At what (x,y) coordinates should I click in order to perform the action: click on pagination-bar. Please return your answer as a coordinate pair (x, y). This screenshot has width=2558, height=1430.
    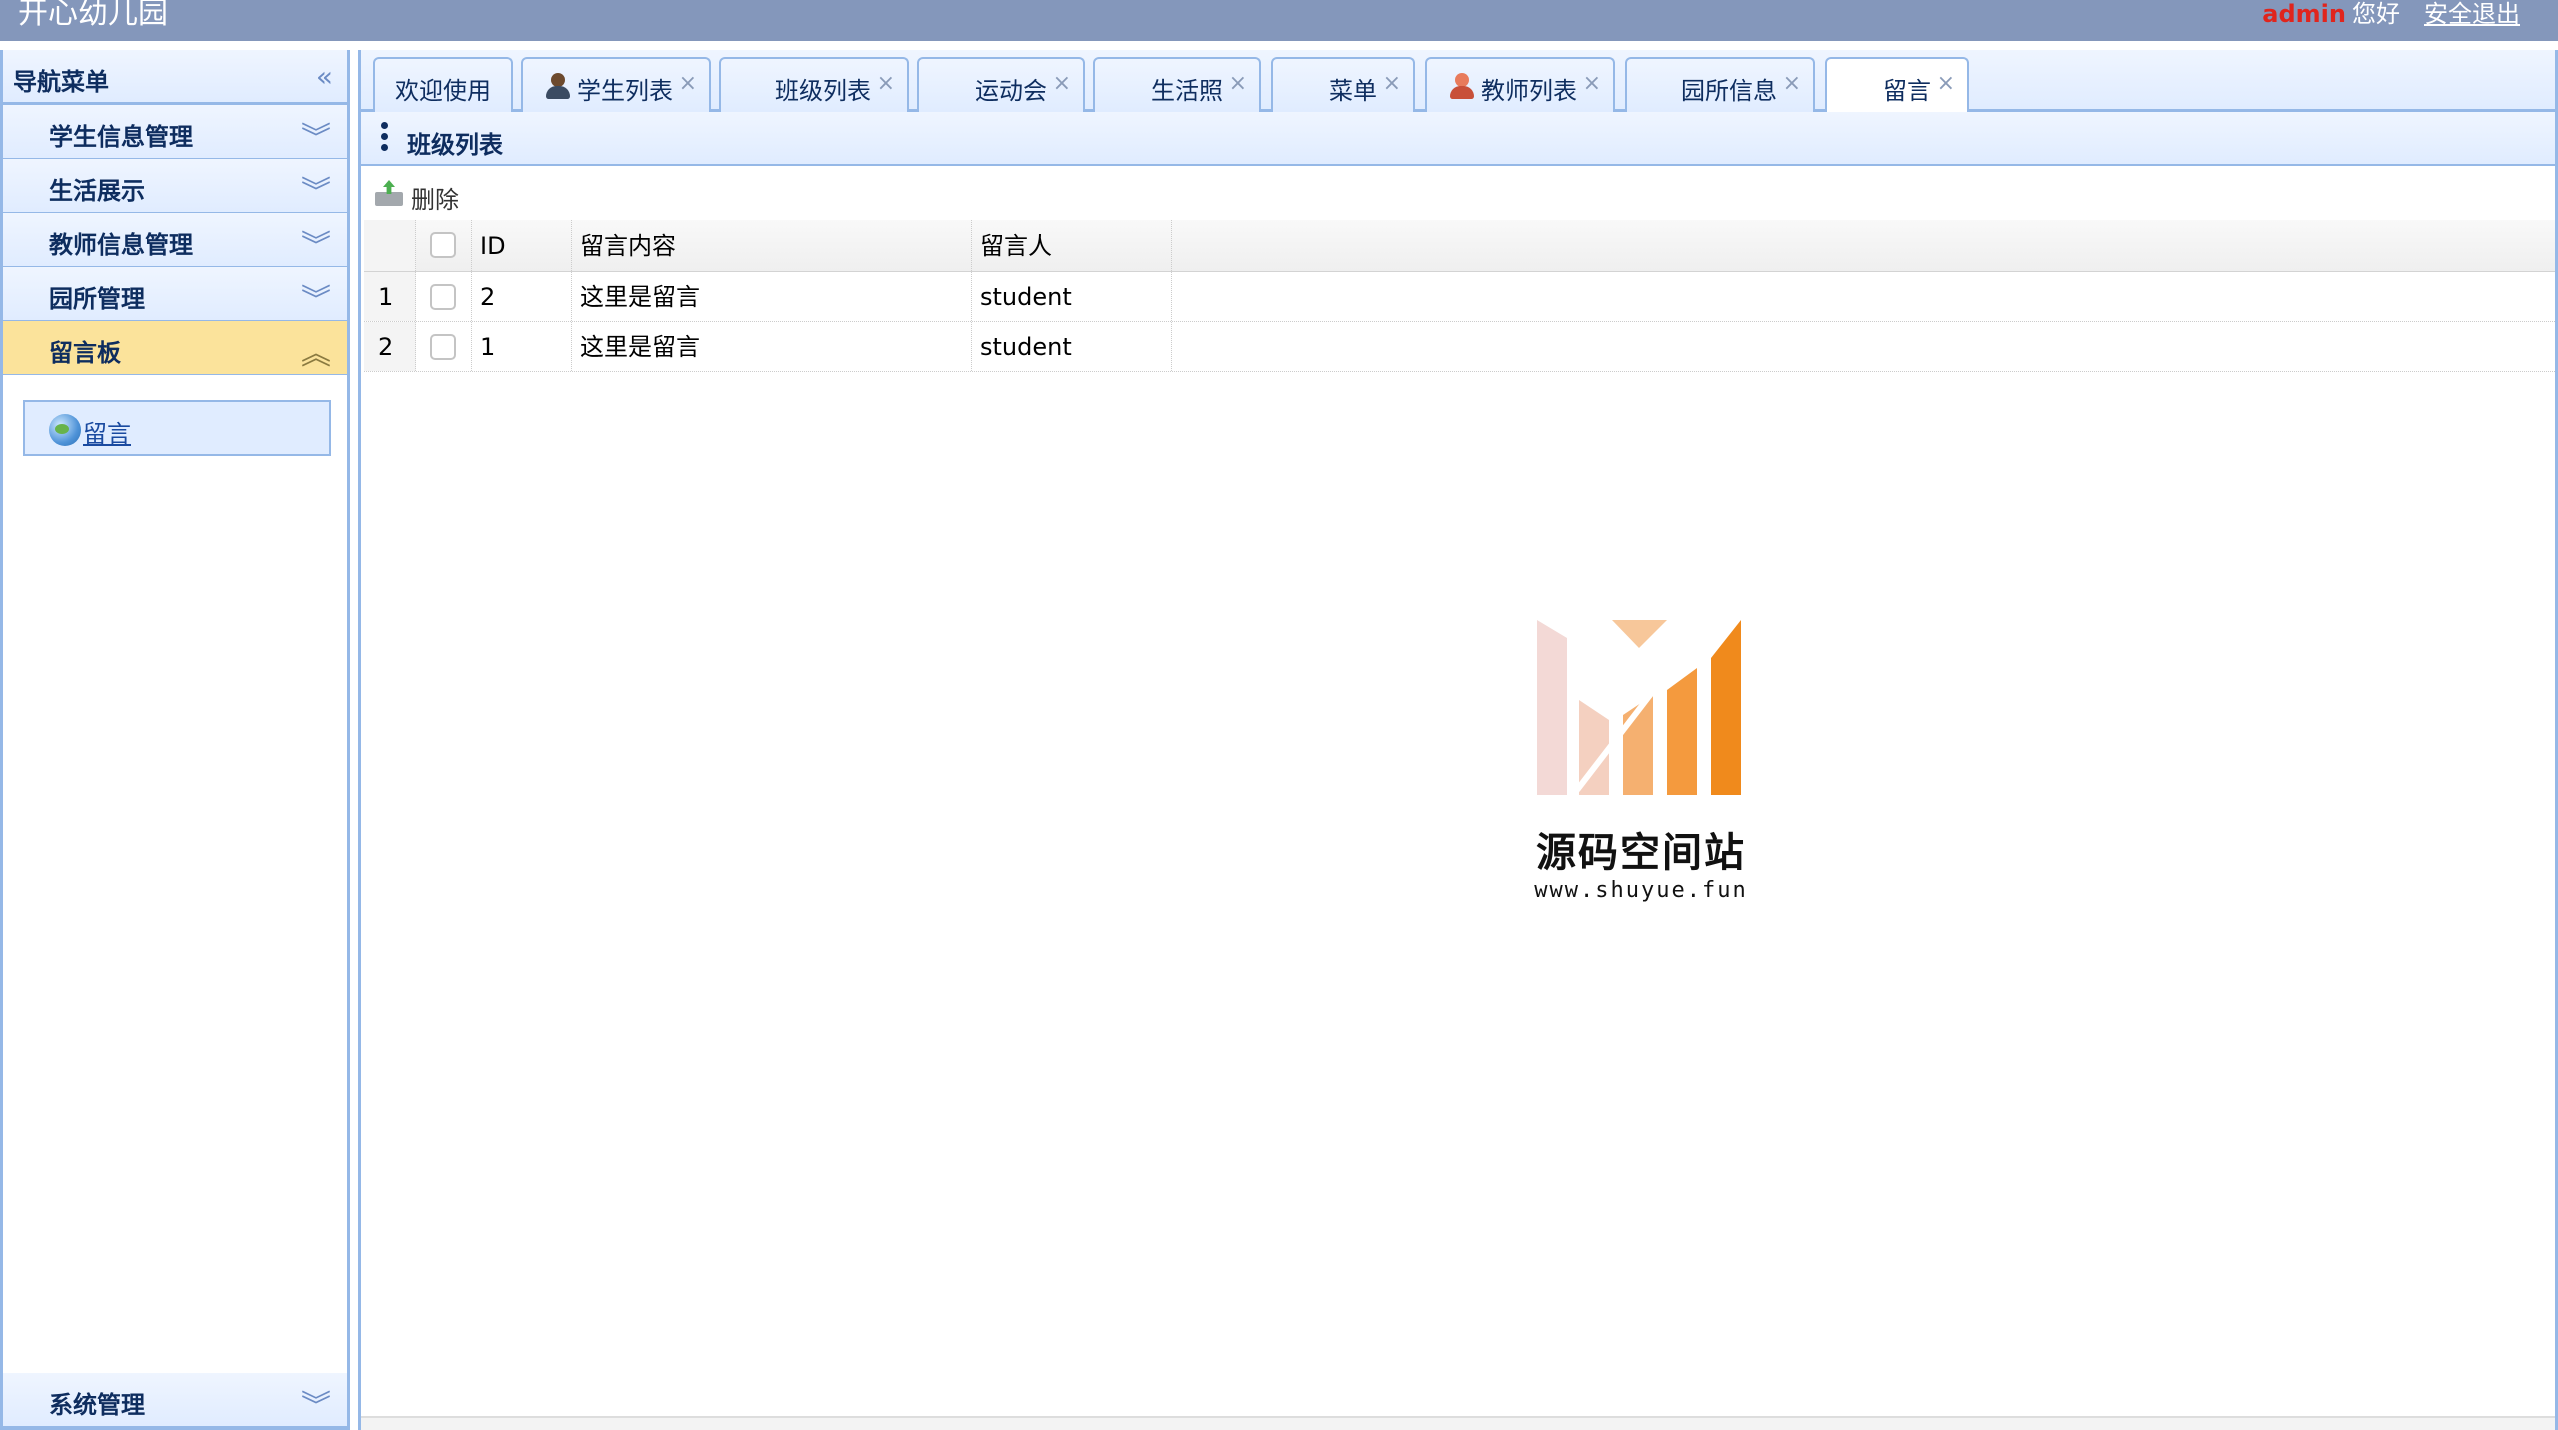
    Looking at the image, I should click on (1458, 1423).